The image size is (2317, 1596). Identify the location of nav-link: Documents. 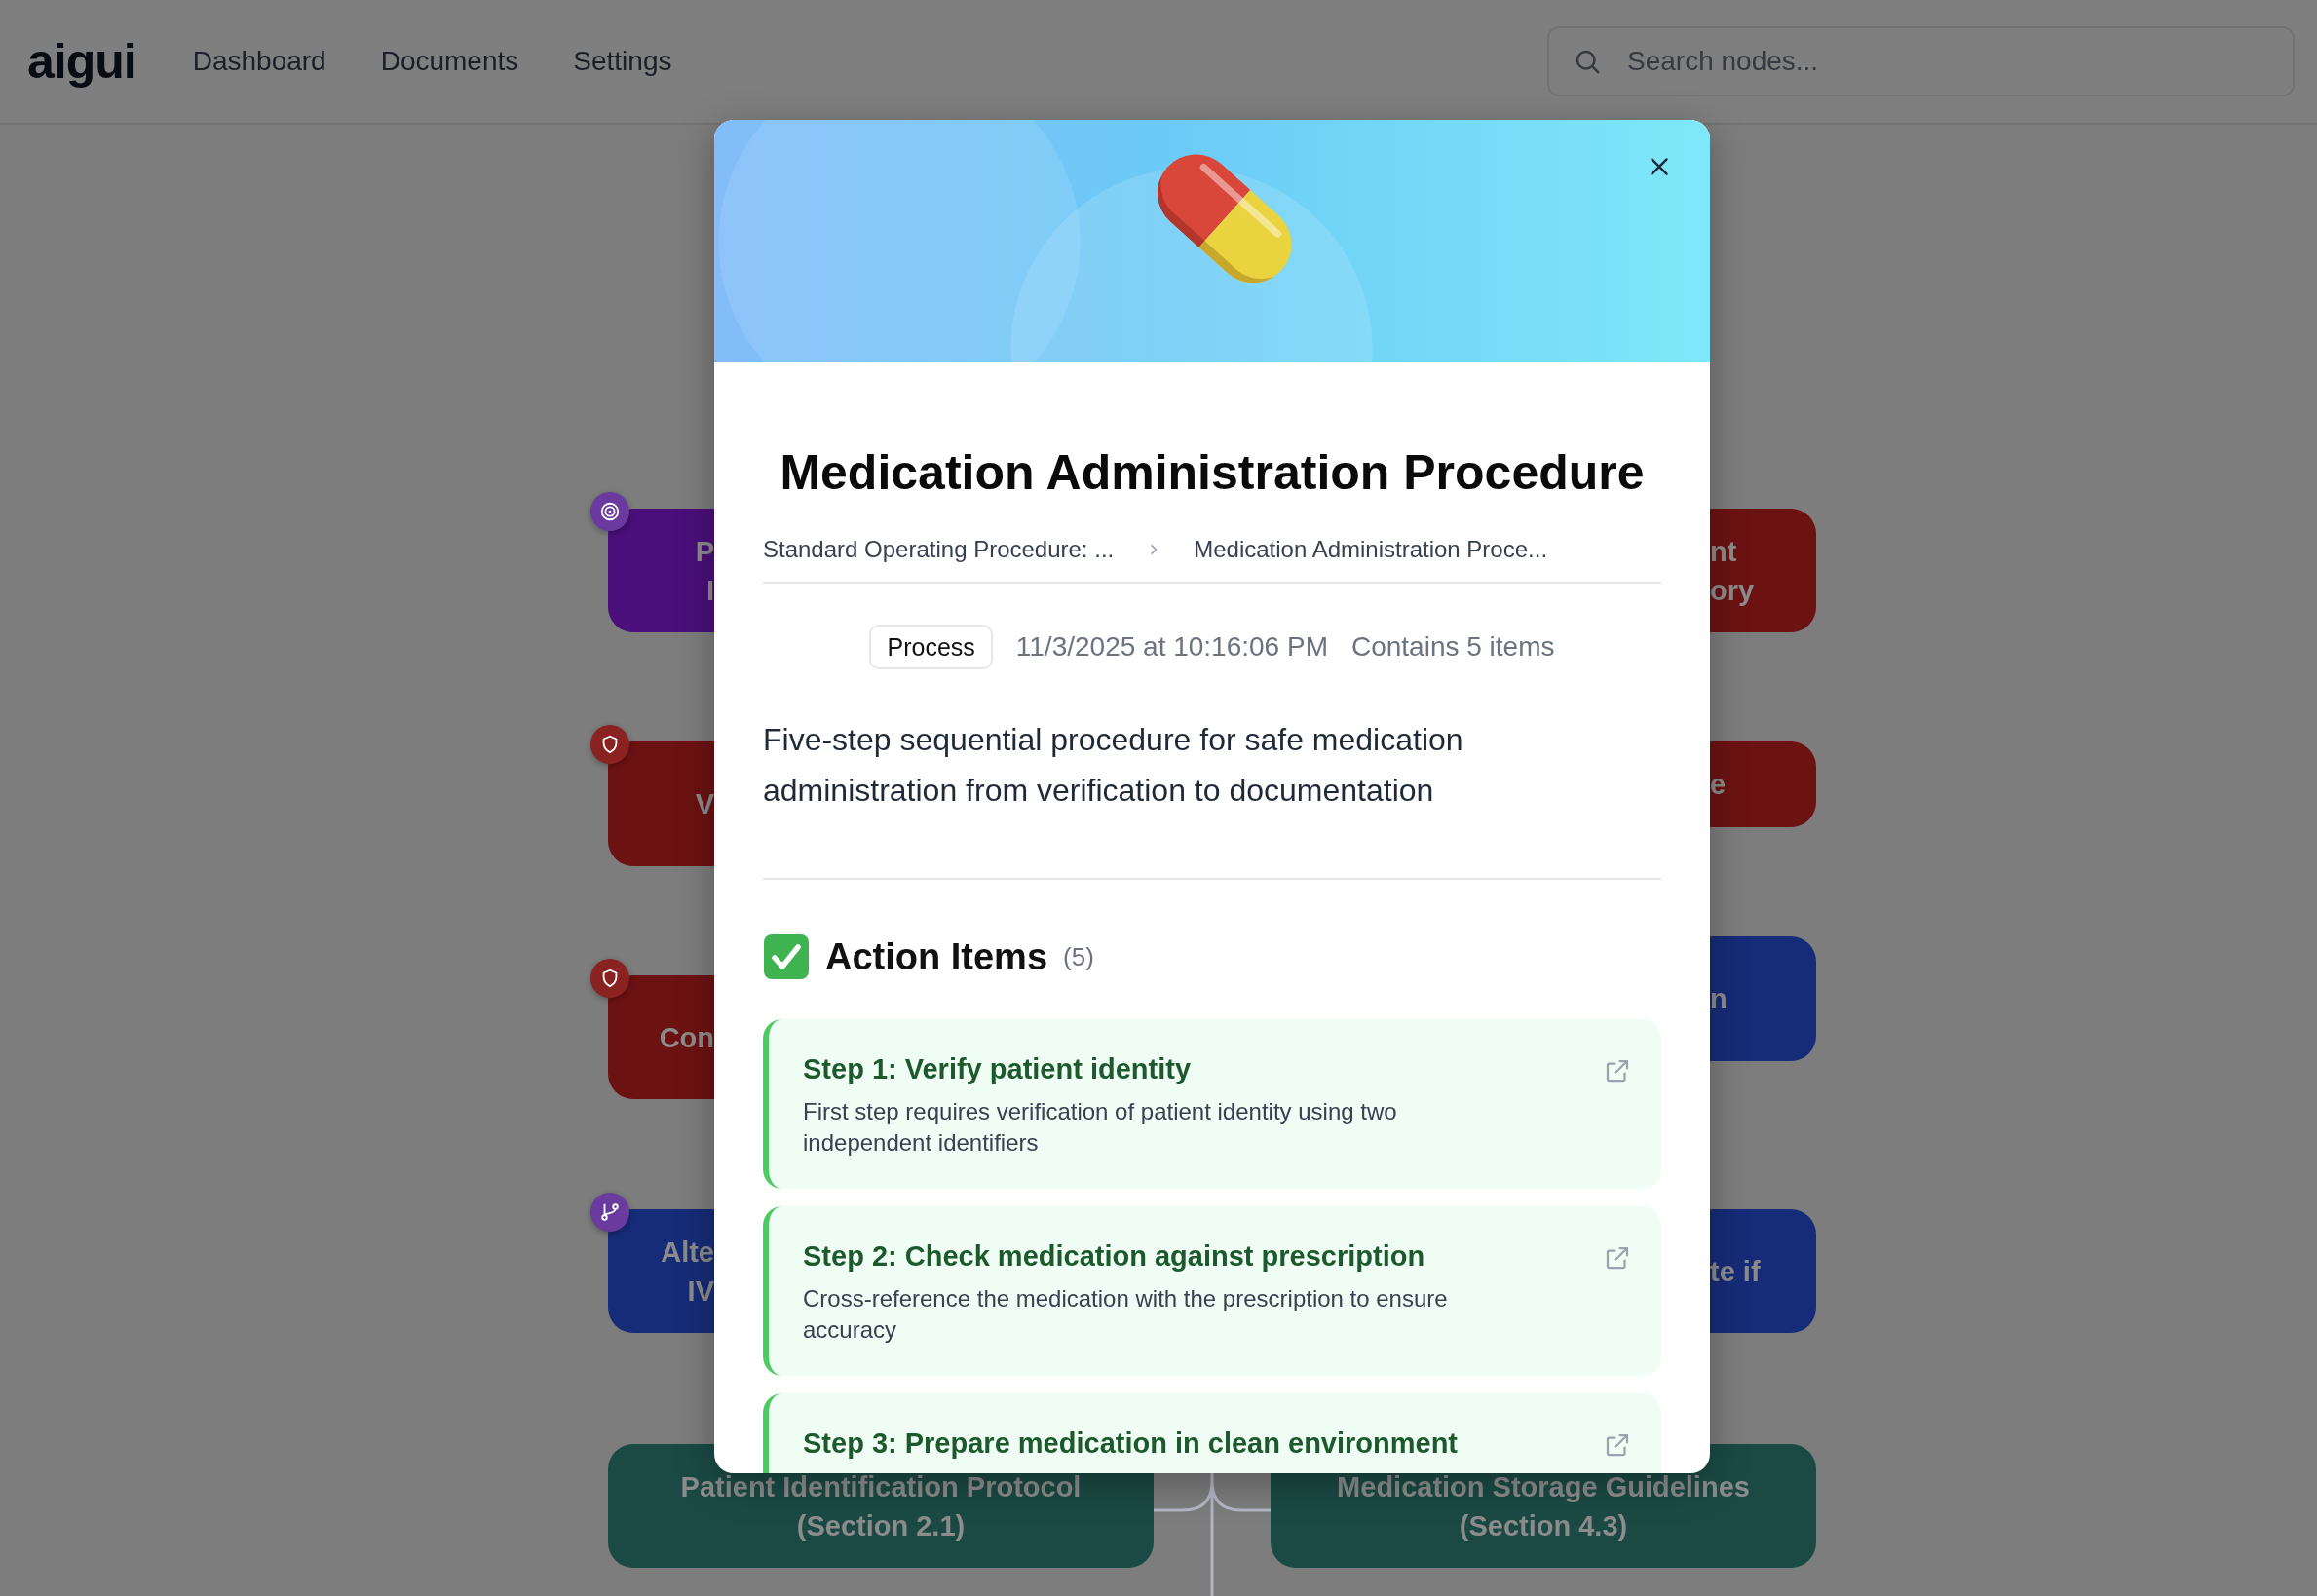
(449, 61).